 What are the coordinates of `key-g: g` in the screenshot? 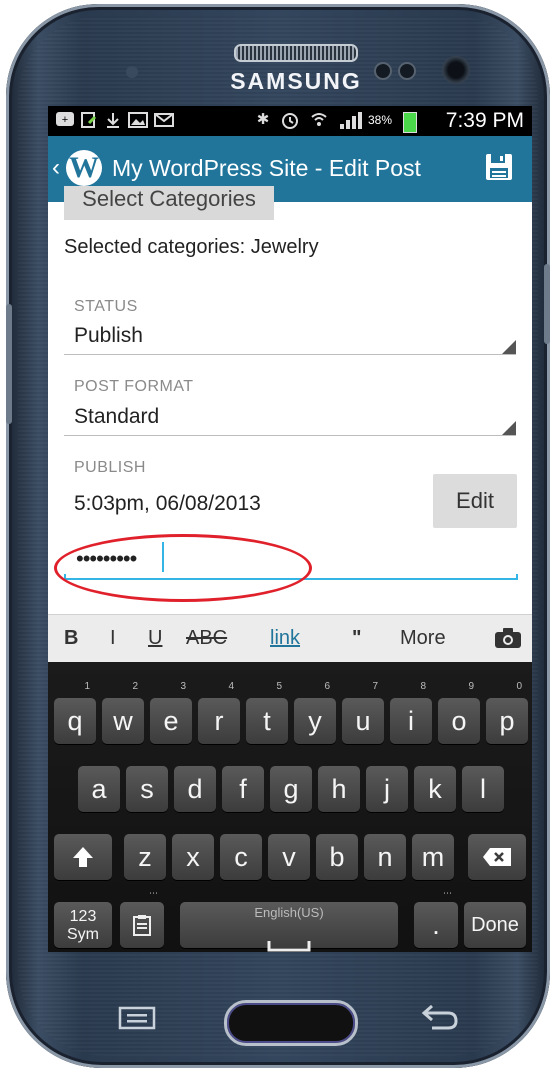 It's located at (291, 789).